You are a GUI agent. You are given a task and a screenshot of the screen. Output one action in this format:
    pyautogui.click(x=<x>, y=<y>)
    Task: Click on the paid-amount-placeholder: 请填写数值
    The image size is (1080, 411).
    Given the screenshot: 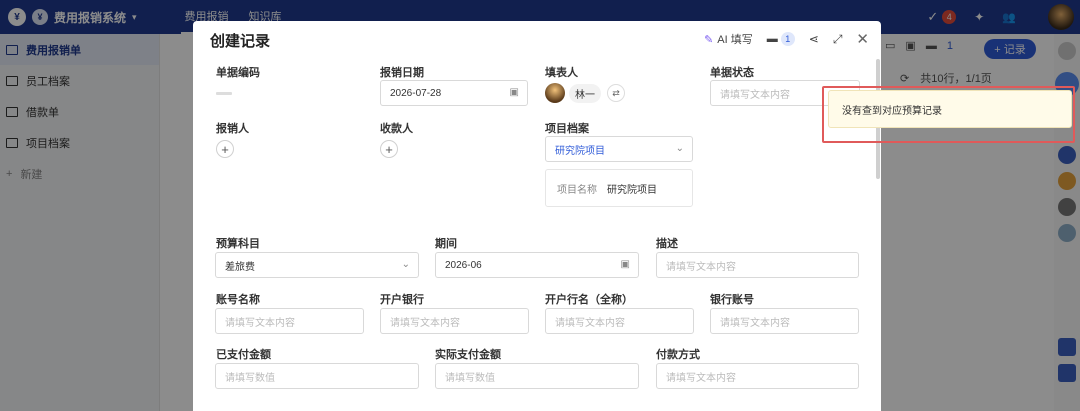 What is the action you would take?
    pyautogui.click(x=250, y=378)
    